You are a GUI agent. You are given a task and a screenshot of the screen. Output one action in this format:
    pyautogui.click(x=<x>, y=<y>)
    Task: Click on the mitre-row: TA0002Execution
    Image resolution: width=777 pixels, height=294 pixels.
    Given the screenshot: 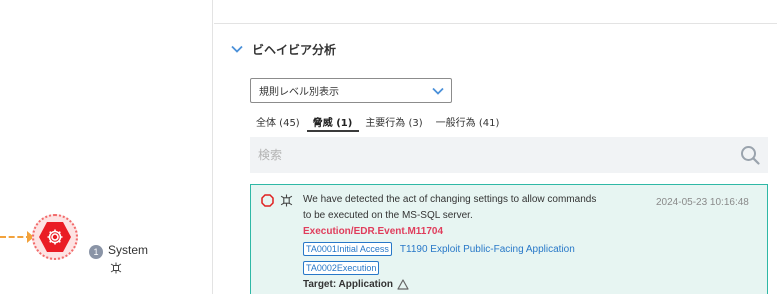 What is the action you would take?
    pyautogui.click(x=341, y=268)
    